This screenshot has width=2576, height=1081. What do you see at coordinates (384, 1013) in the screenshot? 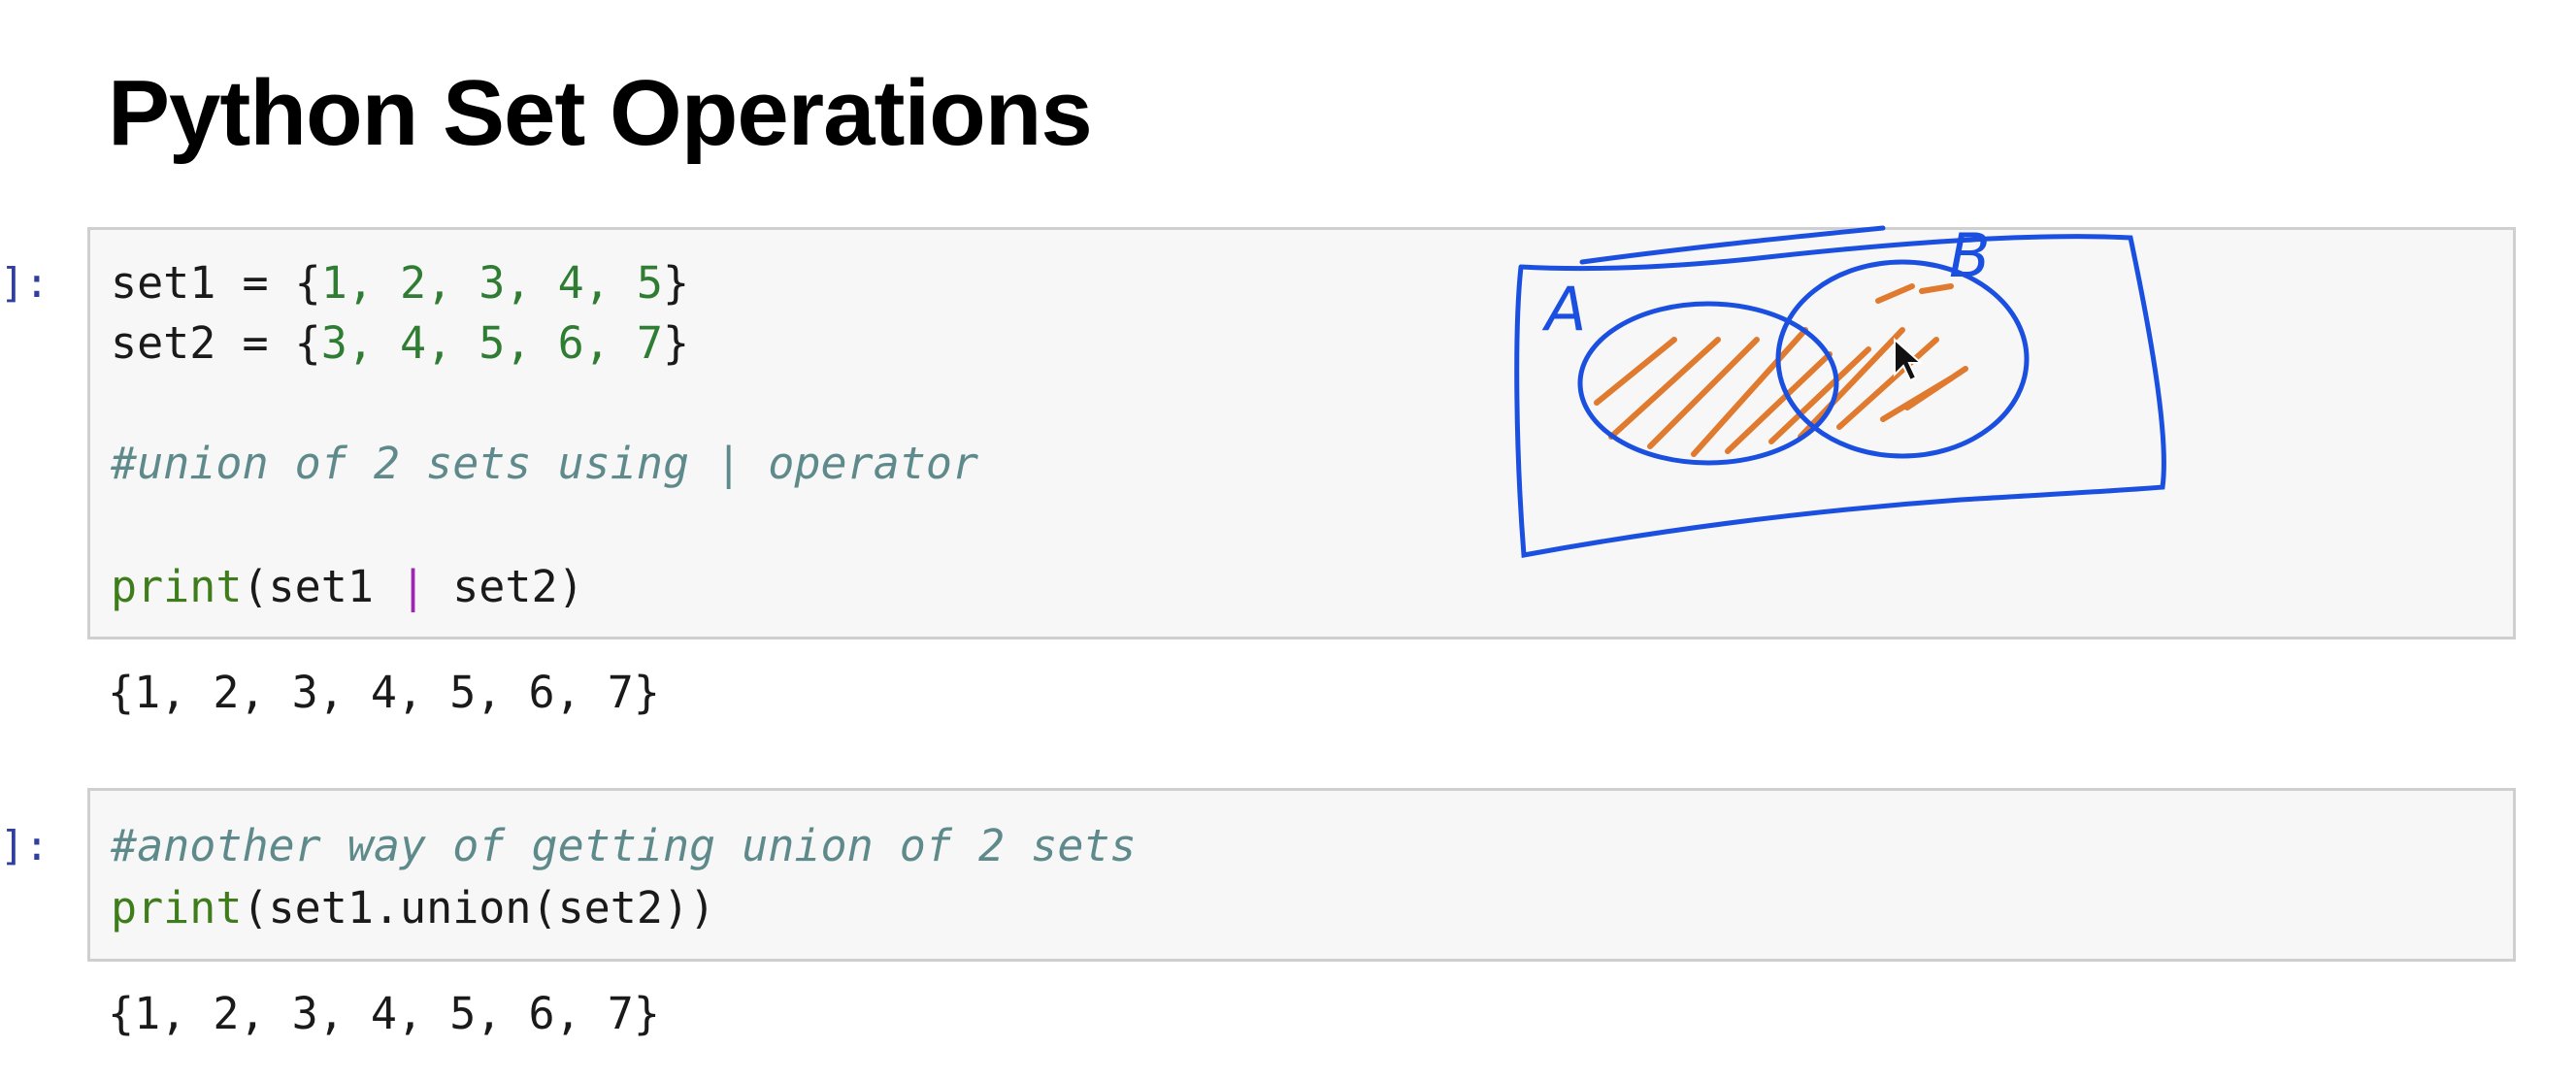
I see `cell-output-2: {1, 2, 3, 4, 5, 6, 7}` at bounding box center [384, 1013].